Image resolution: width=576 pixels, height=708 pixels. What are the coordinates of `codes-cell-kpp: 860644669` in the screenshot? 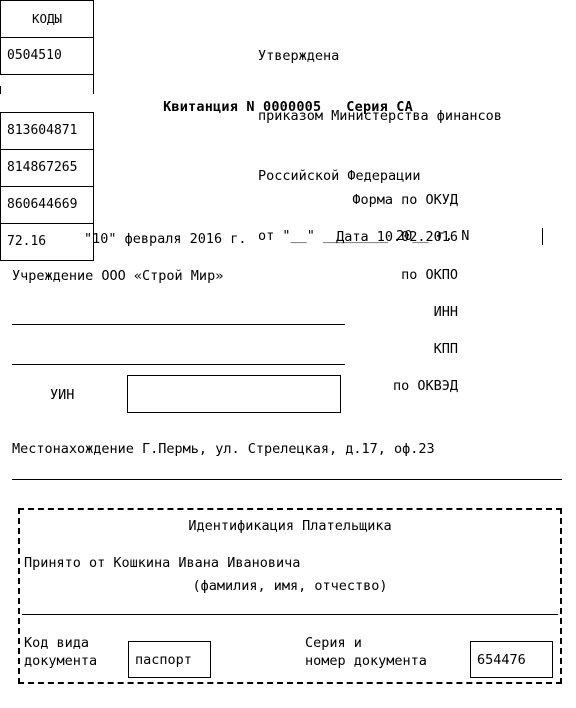 It's located at (47, 205).